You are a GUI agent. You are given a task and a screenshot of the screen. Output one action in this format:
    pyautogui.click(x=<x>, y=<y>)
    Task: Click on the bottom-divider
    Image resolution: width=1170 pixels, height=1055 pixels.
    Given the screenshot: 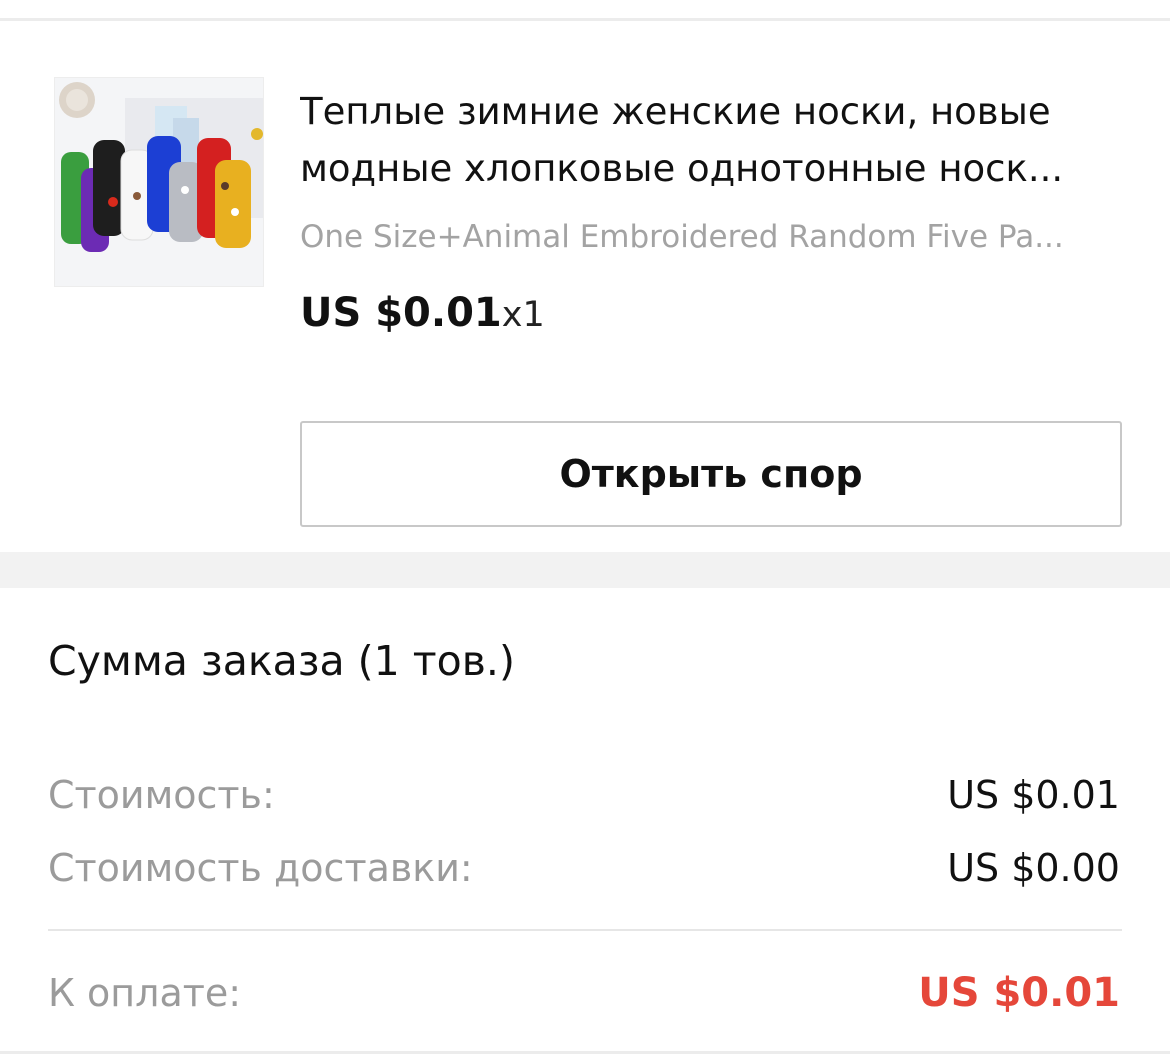 What is the action you would take?
    pyautogui.click(x=585, y=1052)
    